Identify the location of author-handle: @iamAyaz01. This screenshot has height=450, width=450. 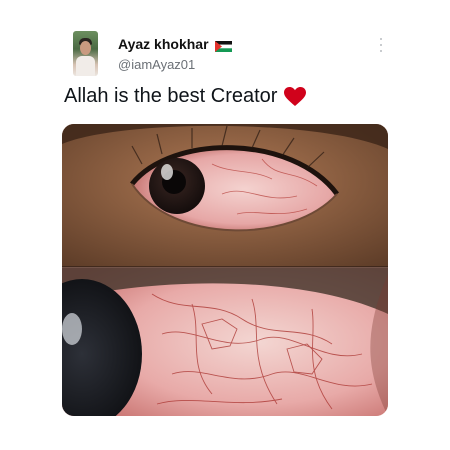
(156, 64).